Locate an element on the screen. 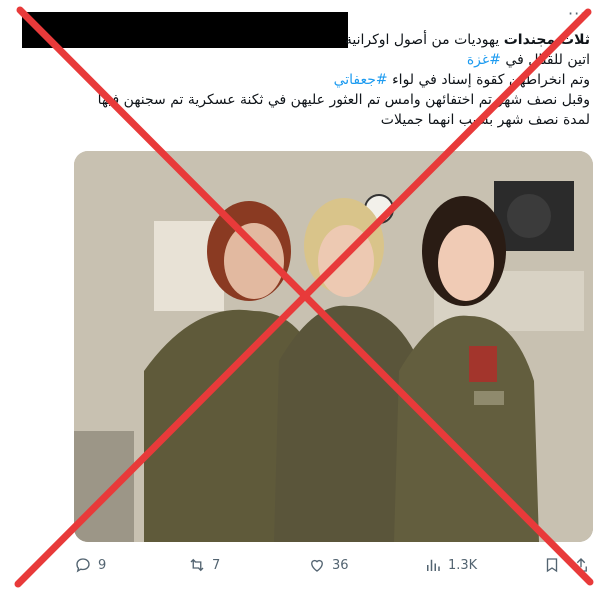  views-count: 1.3K is located at coordinates (463, 565).